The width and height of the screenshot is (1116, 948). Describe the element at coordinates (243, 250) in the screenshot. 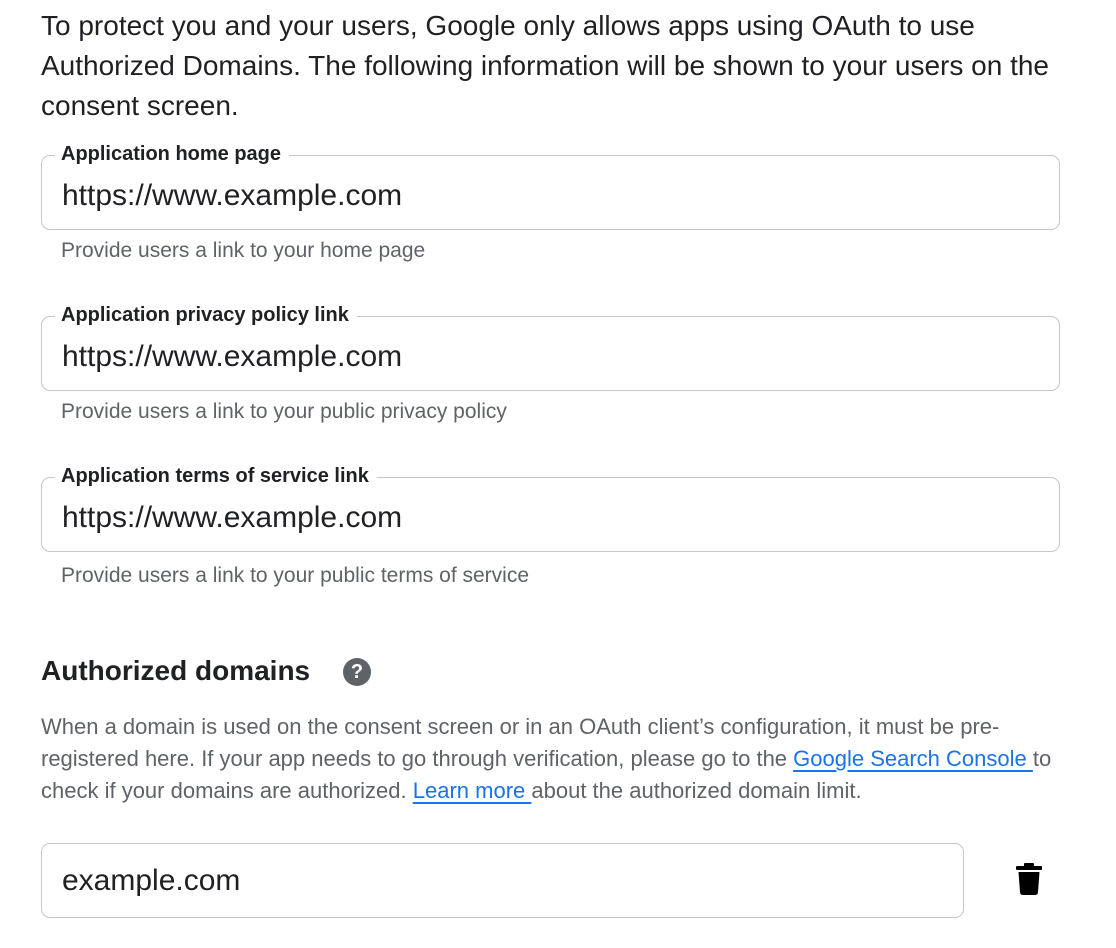

I see `home-page-hint: Provide users a link to your home page` at that location.